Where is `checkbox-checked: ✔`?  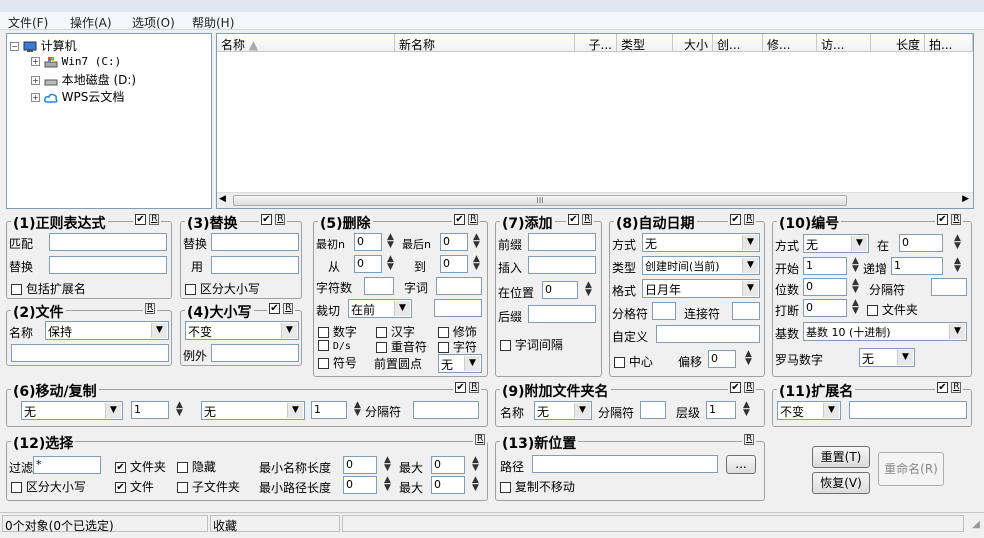 checkbox-checked: ✔ is located at coordinates (140, 219).